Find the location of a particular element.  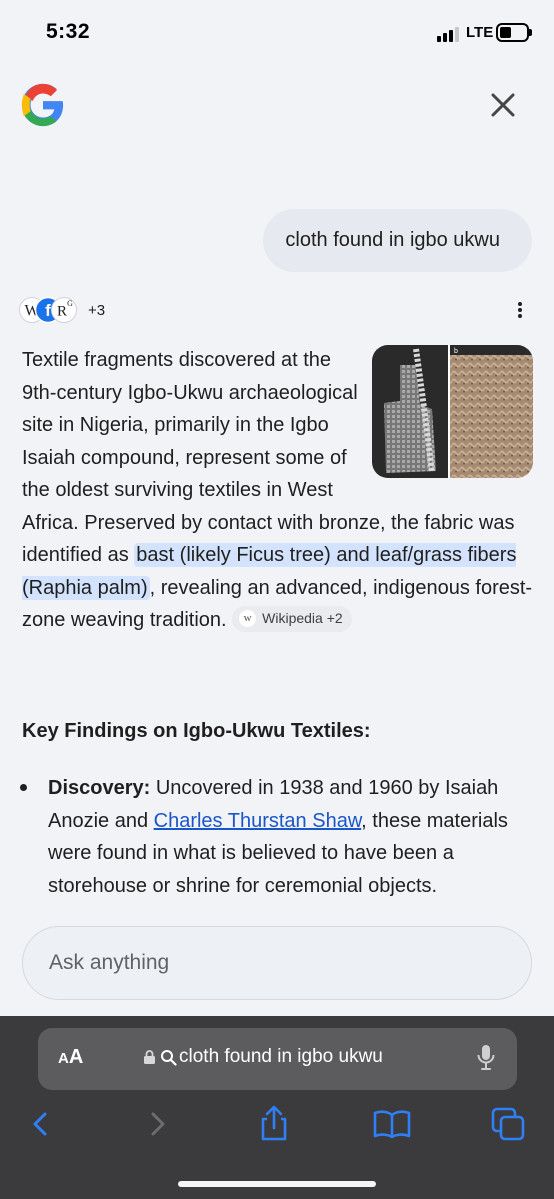

status-time: 5:32 is located at coordinates (68, 31).